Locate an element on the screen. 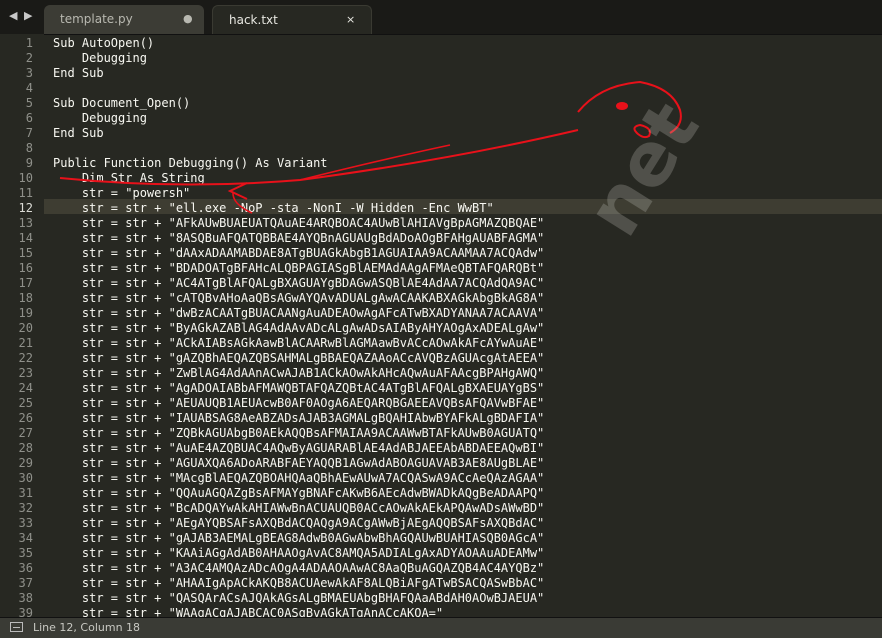  line-number: 37 is located at coordinates (25, 583).